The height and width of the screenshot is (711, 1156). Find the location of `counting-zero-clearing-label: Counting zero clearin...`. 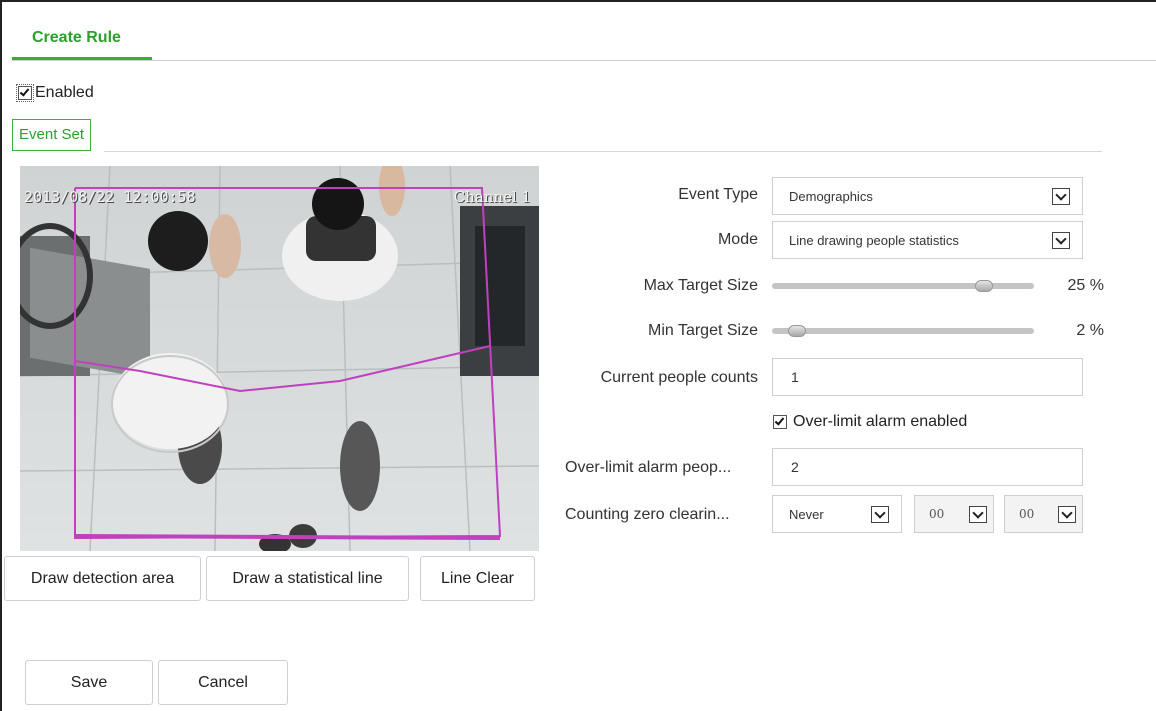

counting-zero-clearing-label: Counting zero clearin... is located at coordinates (647, 514).